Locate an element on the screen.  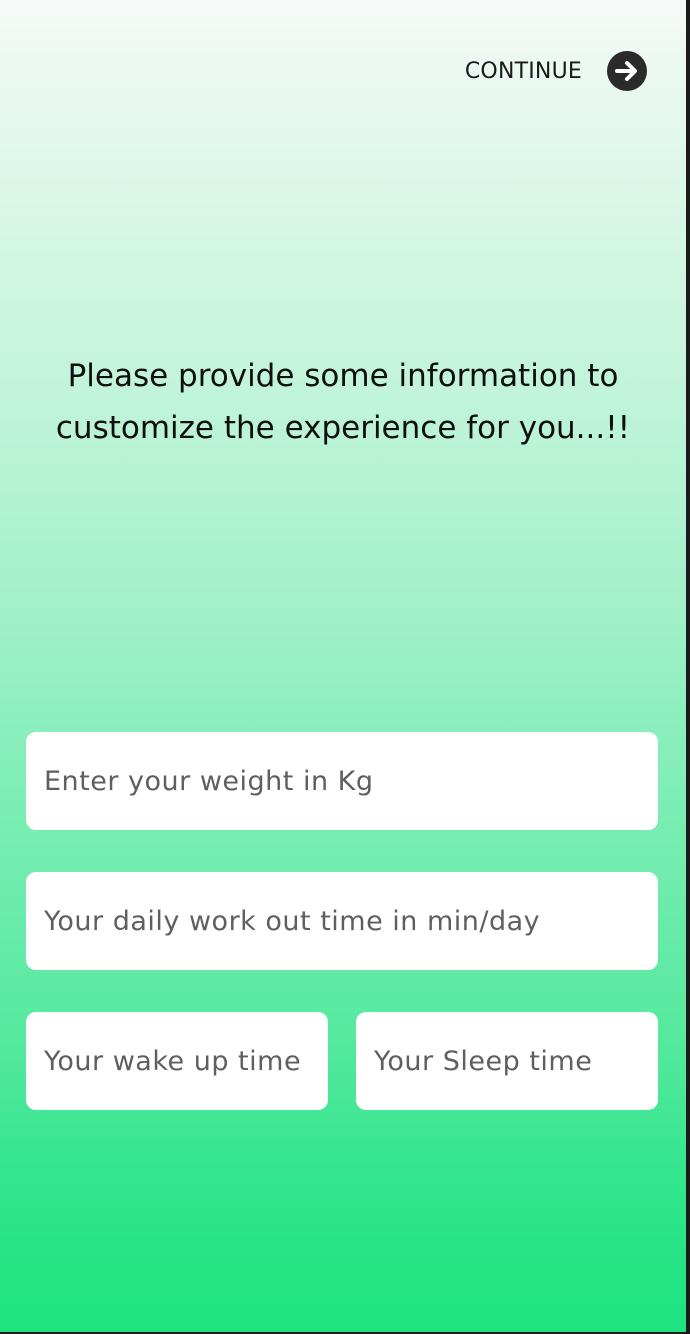
intro-line-1: Please provide some information to is located at coordinates (343, 376).